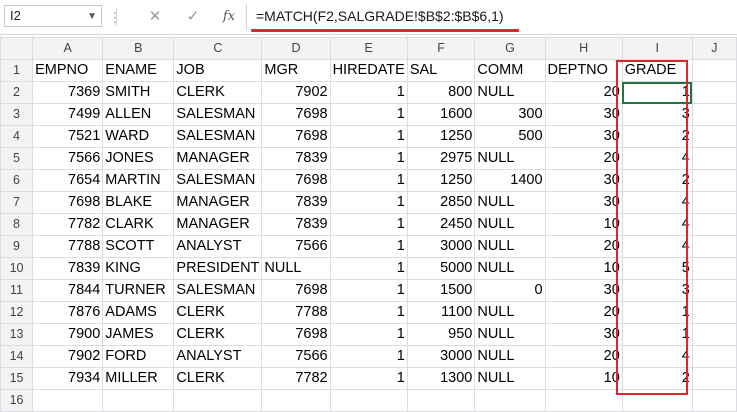 This screenshot has height=412, width=737. What do you see at coordinates (510, 70) in the screenshot?
I see `cell-g1: COMM` at bounding box center [510, 70].